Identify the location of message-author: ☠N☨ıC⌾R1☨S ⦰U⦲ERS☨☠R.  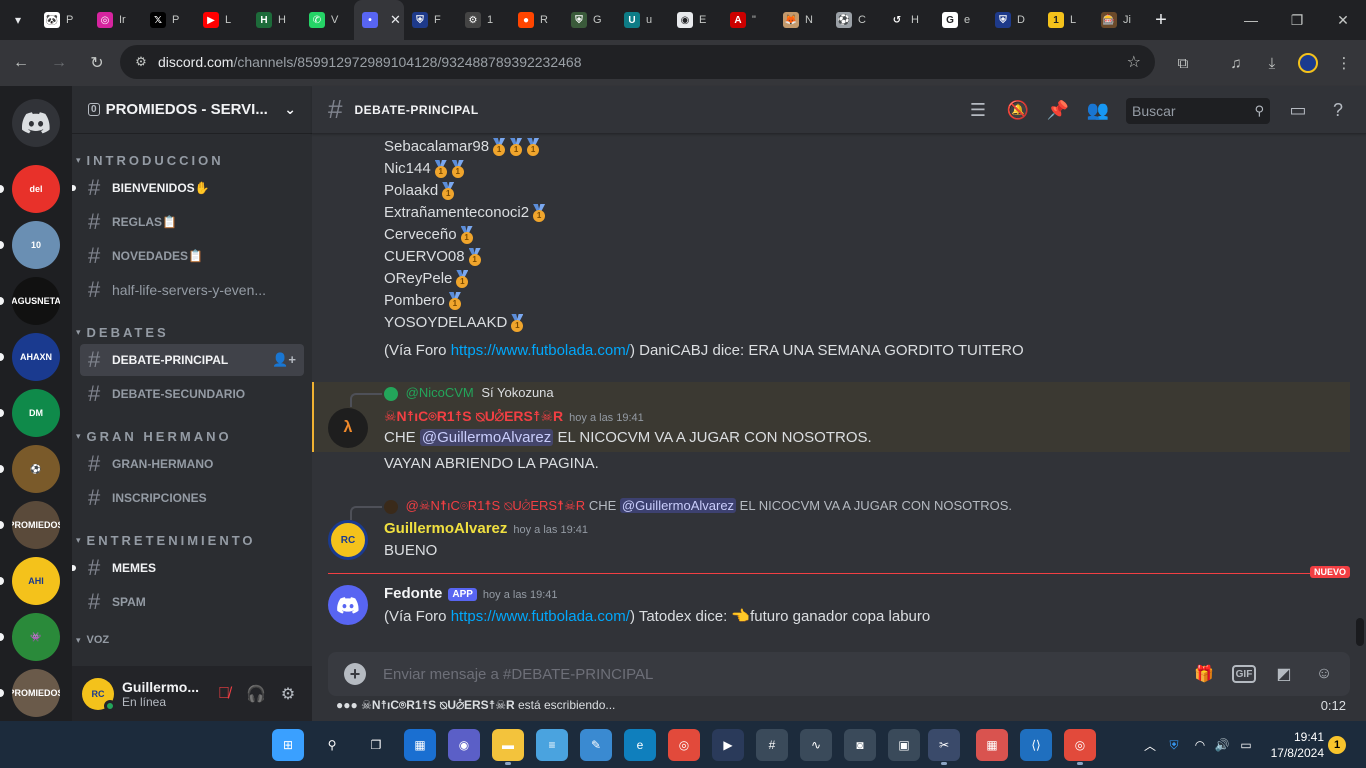
(473, 416).